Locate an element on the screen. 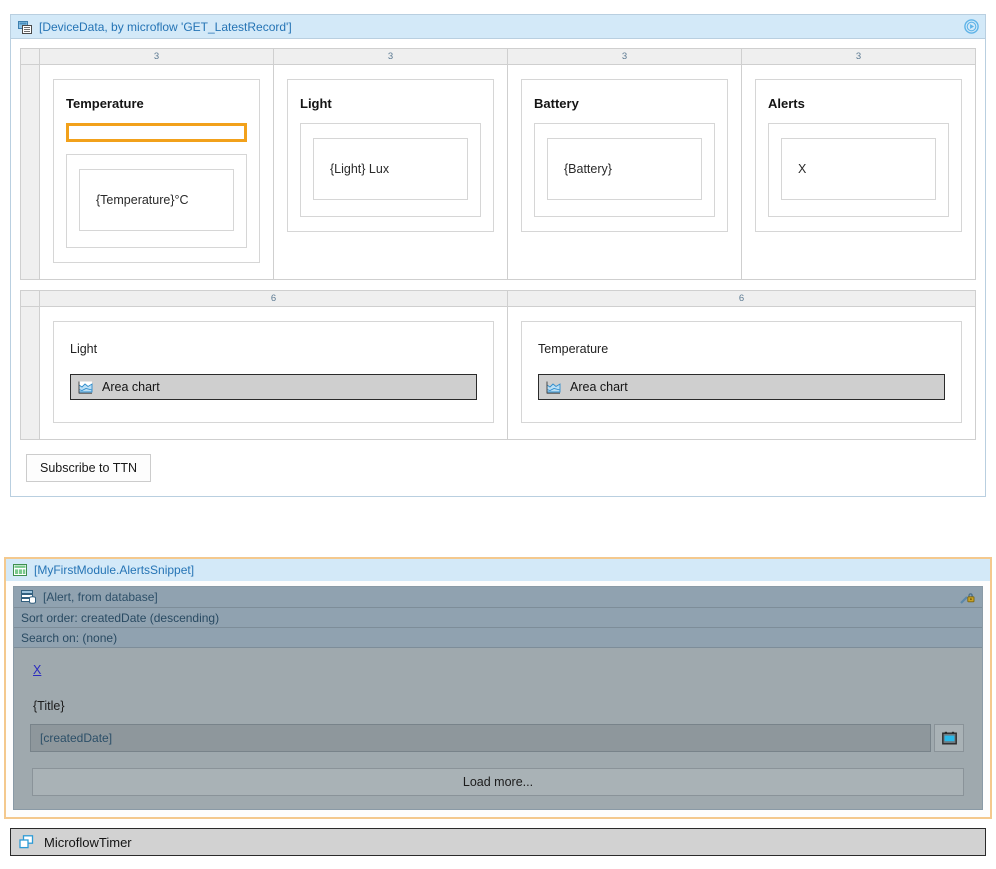  grid-row2-column-headers: 6 6 is located at coordinates (498, 299).